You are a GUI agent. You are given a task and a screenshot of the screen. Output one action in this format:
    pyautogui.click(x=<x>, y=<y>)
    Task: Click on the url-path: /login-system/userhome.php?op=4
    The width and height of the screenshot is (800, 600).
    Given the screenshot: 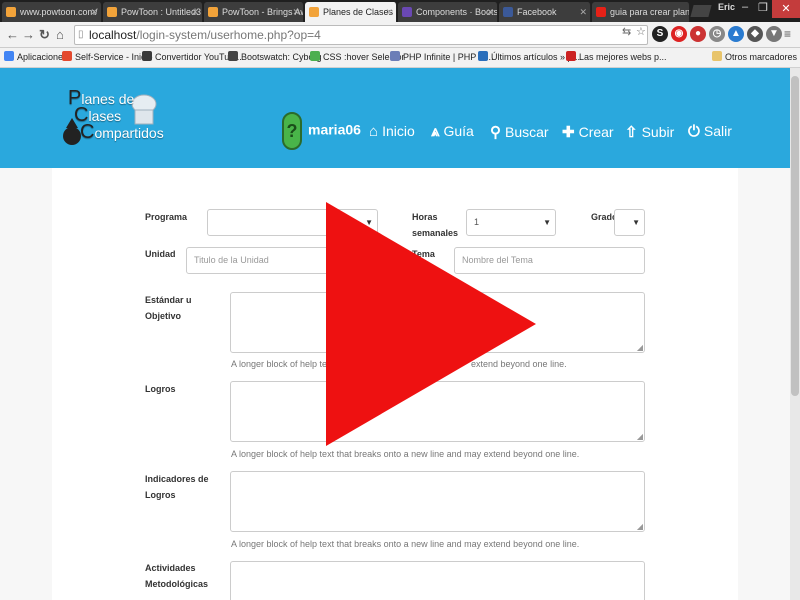 What is the action you would take?
    pyautogui.click(x=228, y=35)
    